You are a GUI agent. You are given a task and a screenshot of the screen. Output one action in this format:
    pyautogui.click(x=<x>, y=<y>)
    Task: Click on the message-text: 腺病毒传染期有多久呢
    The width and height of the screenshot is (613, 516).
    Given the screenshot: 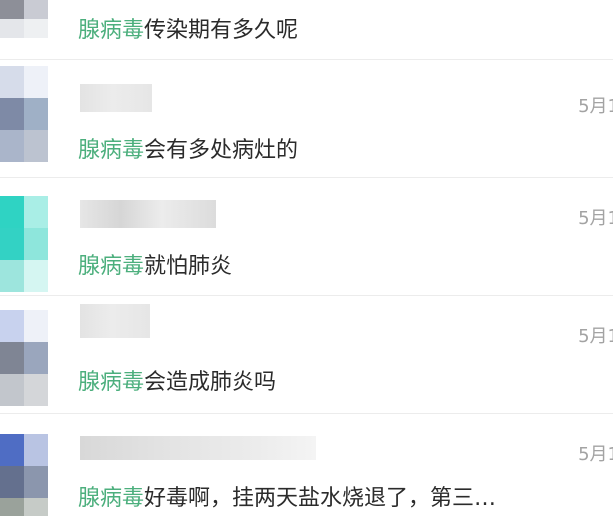 What is the action you would take?
    pyautogui.click(x=188, y=28)
    